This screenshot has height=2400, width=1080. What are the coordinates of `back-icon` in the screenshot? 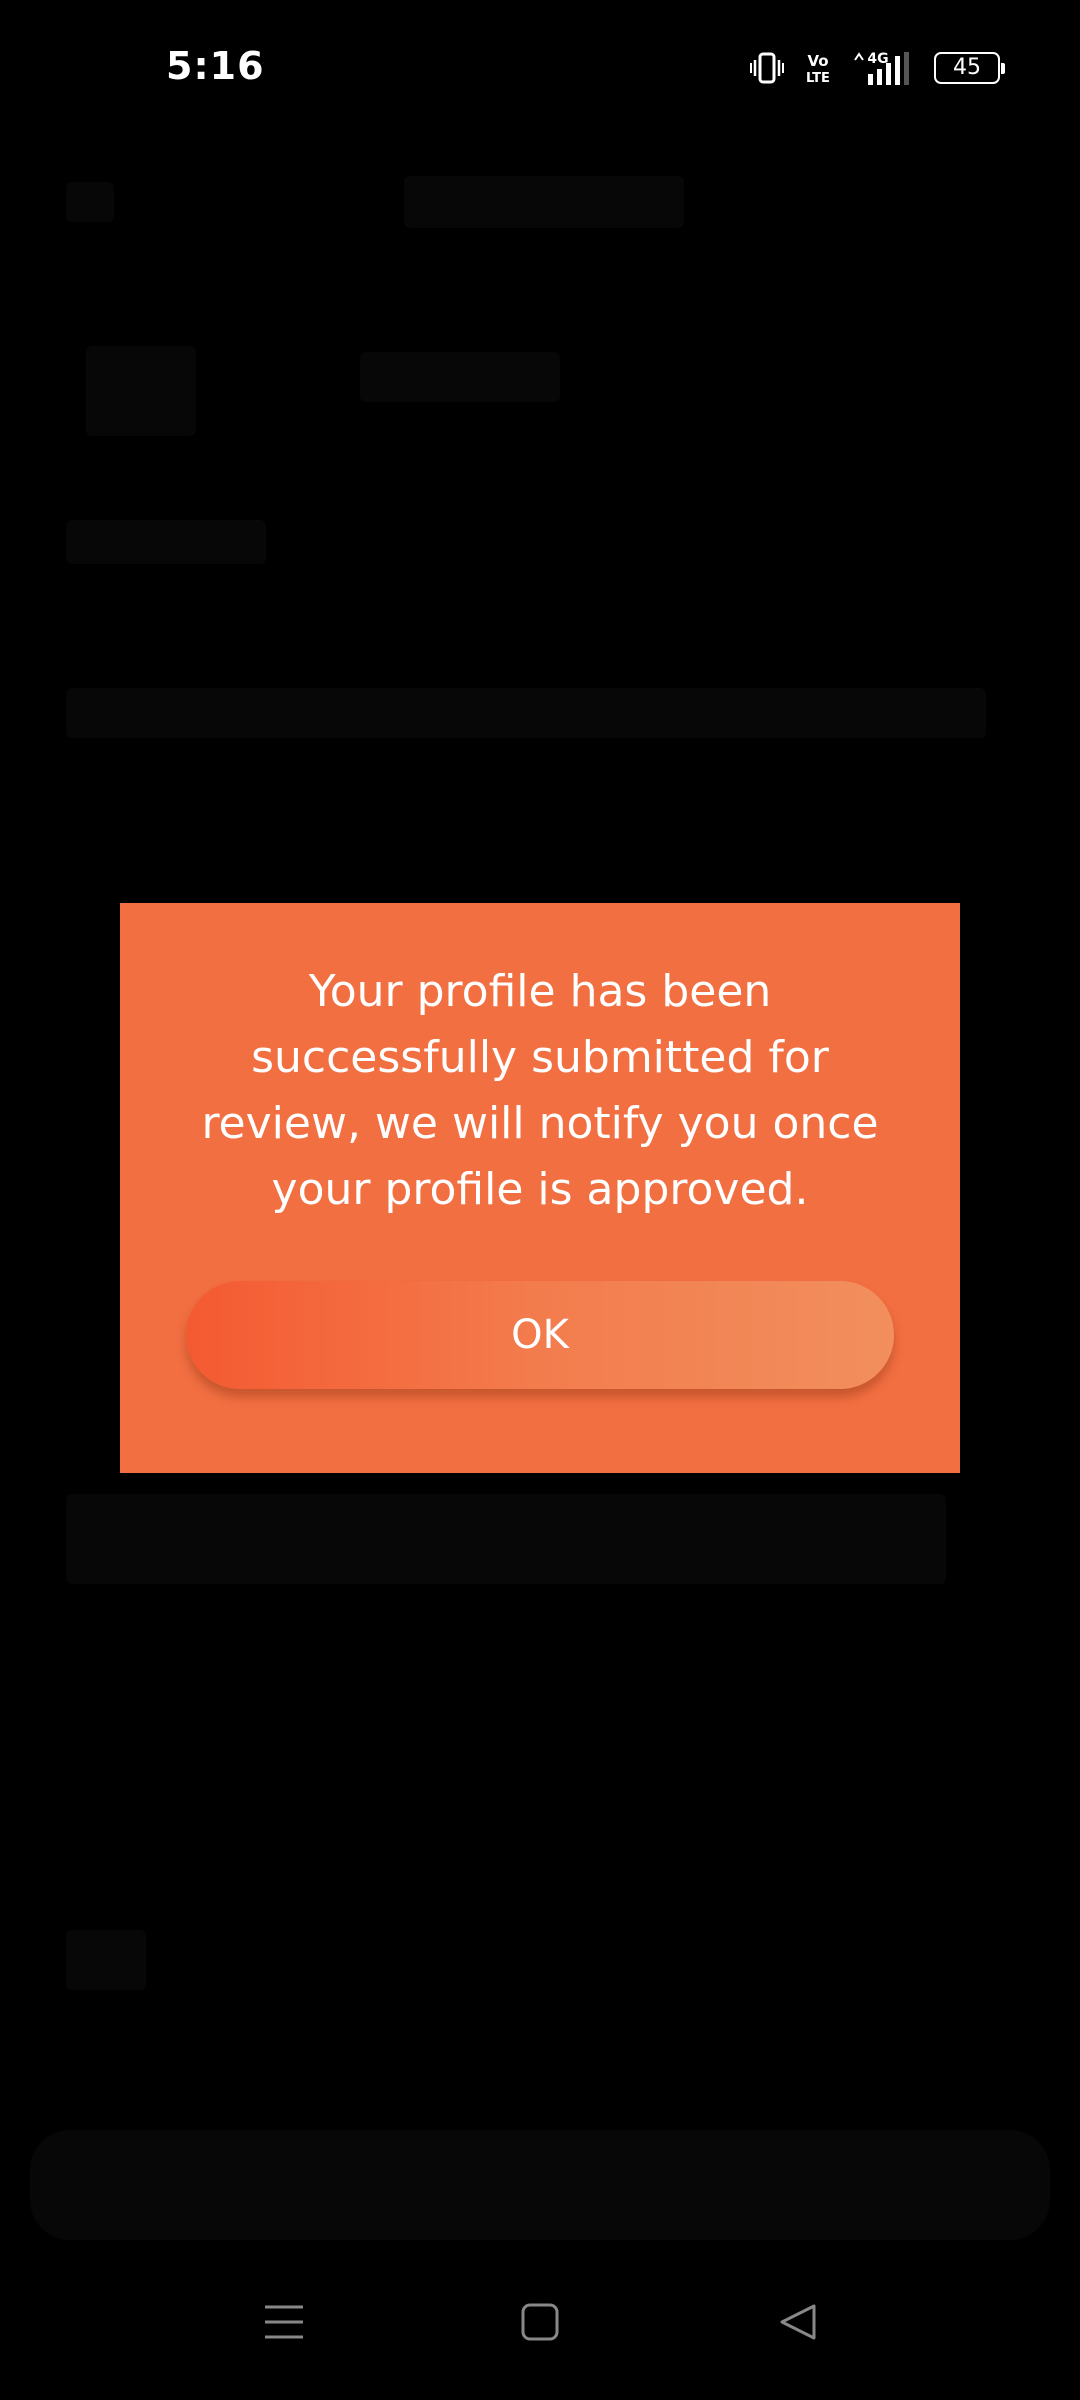 It's located at (798, 2322).